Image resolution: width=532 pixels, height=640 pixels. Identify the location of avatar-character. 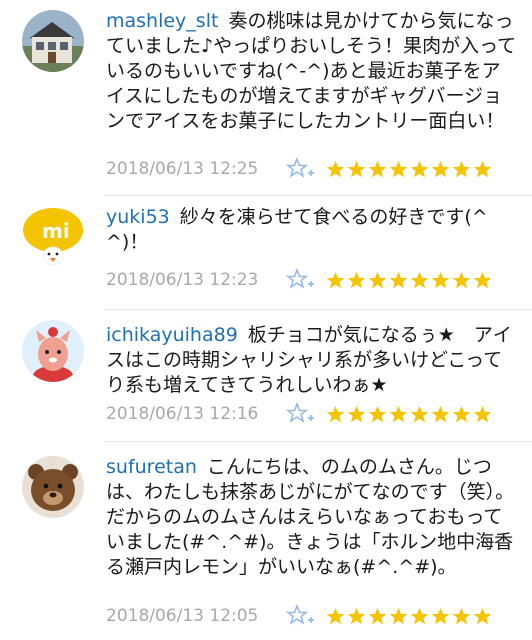
(53, 351).